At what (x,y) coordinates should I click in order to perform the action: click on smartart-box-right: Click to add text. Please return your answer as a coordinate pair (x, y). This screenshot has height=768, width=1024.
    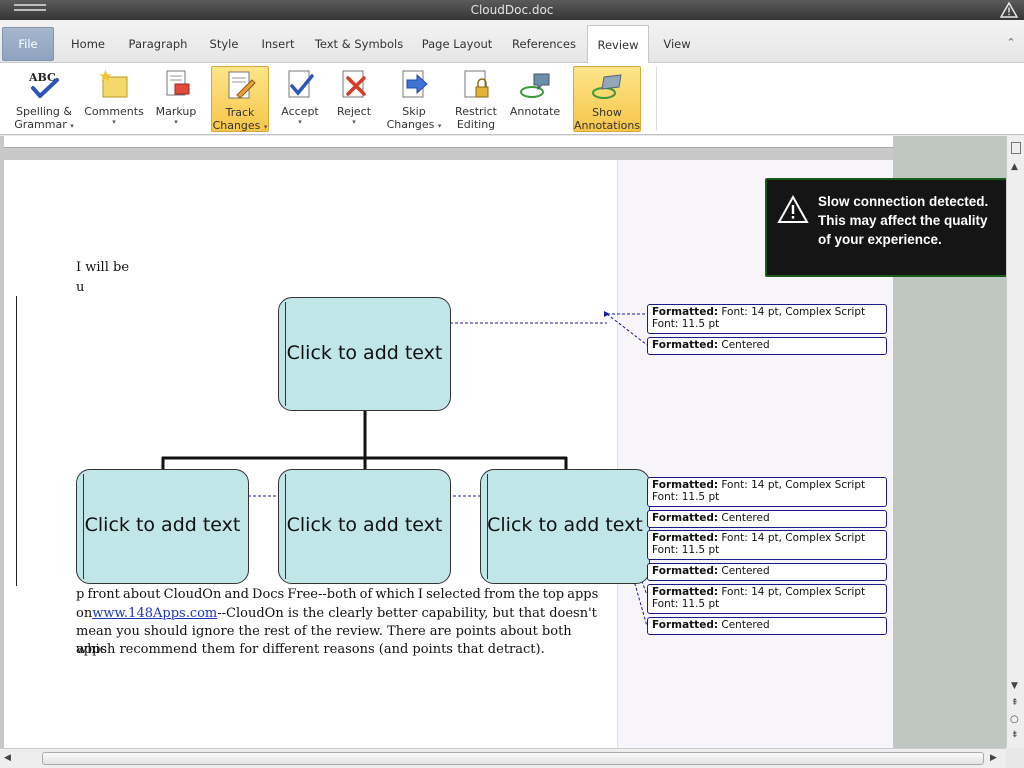
    Looking at the image, I should click on (565, 526).